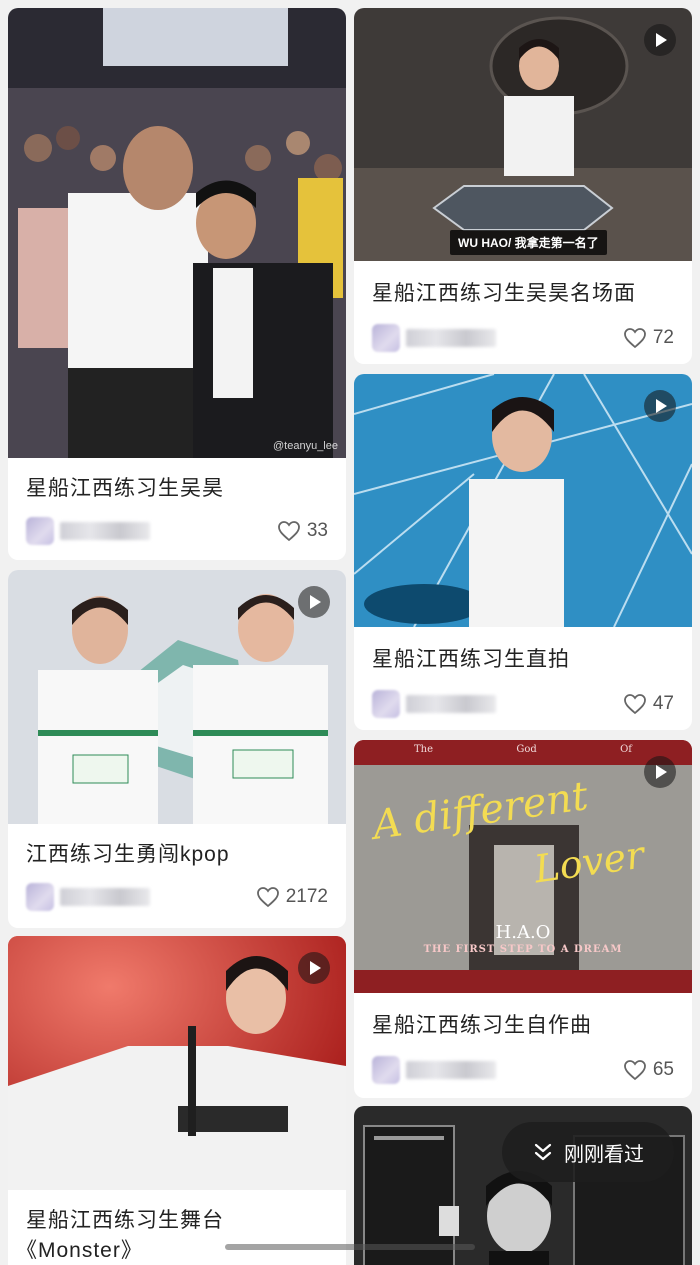 This screenshot has height=1265, width=700. I want to click on like-counter: 2172, so click(292, 897).